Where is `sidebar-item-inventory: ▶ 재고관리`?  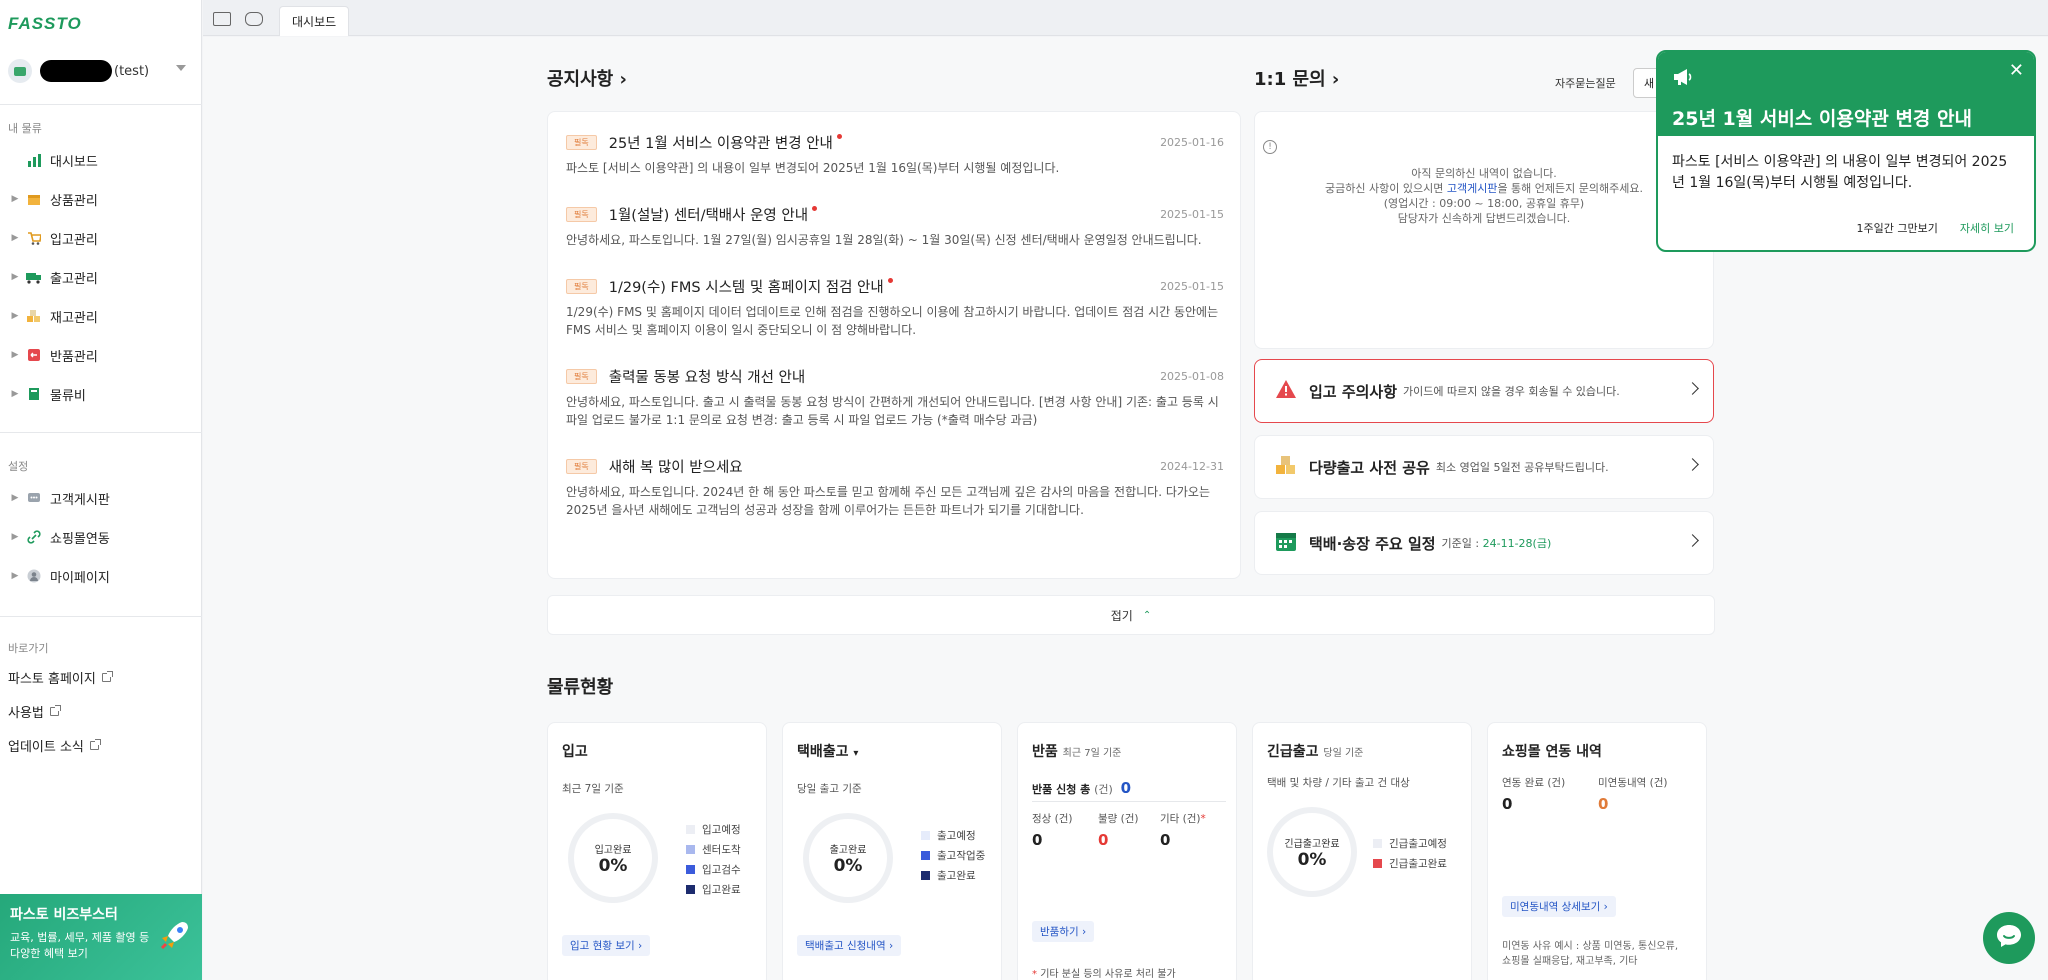
sidebar-item-inventory: ▶ 재고관리 is located at coordinates (101, 316).